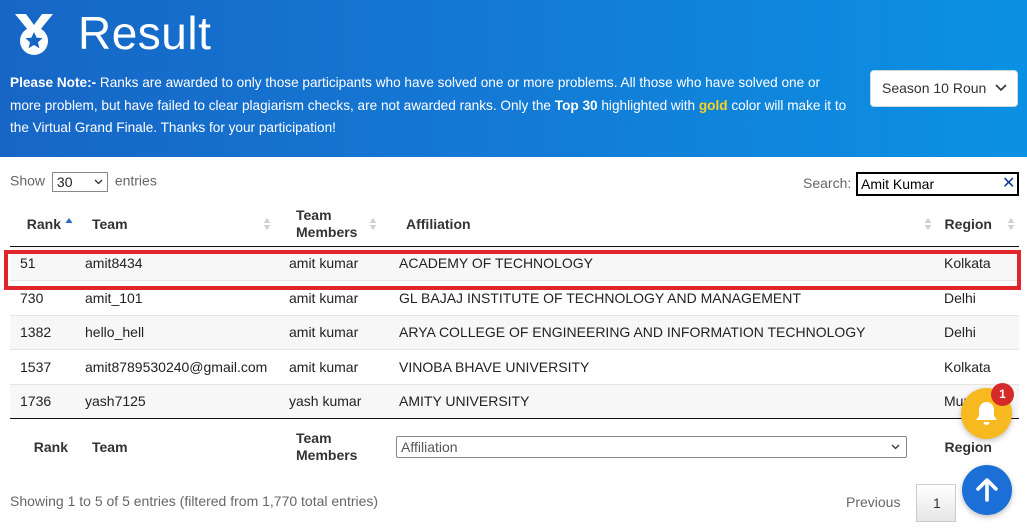  What do you see at coordinates (42, 366) in the screenshot?
I see `cell-rank: 1537` at bounding box center [42, 366].